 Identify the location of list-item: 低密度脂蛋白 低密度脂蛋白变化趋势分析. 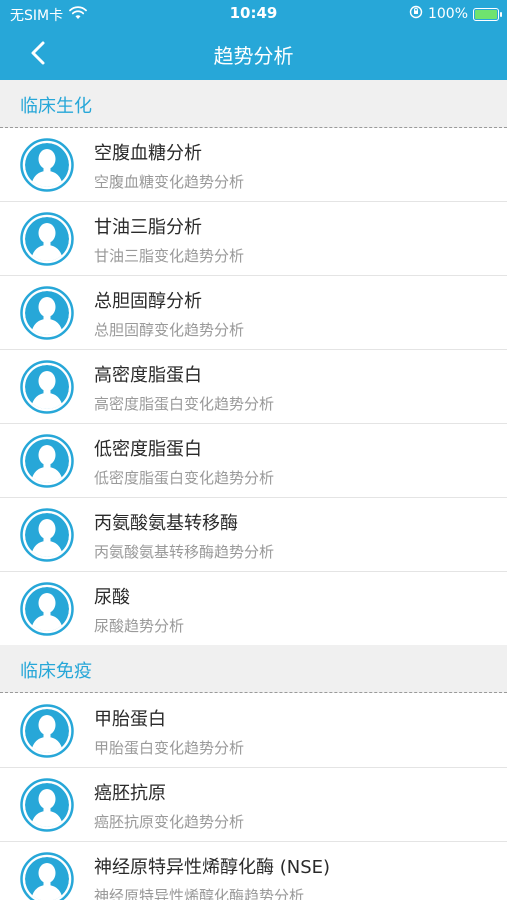
(253, 461).